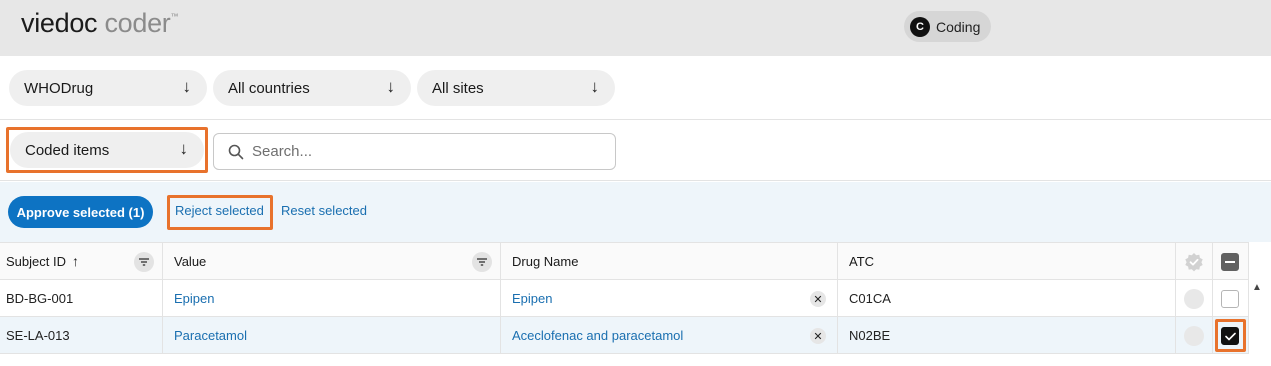 The image size is (1271, 366). What do you see at coordinates (422, 151) in the screenshot?
I see `search-input` at bounding box center [422, 151].